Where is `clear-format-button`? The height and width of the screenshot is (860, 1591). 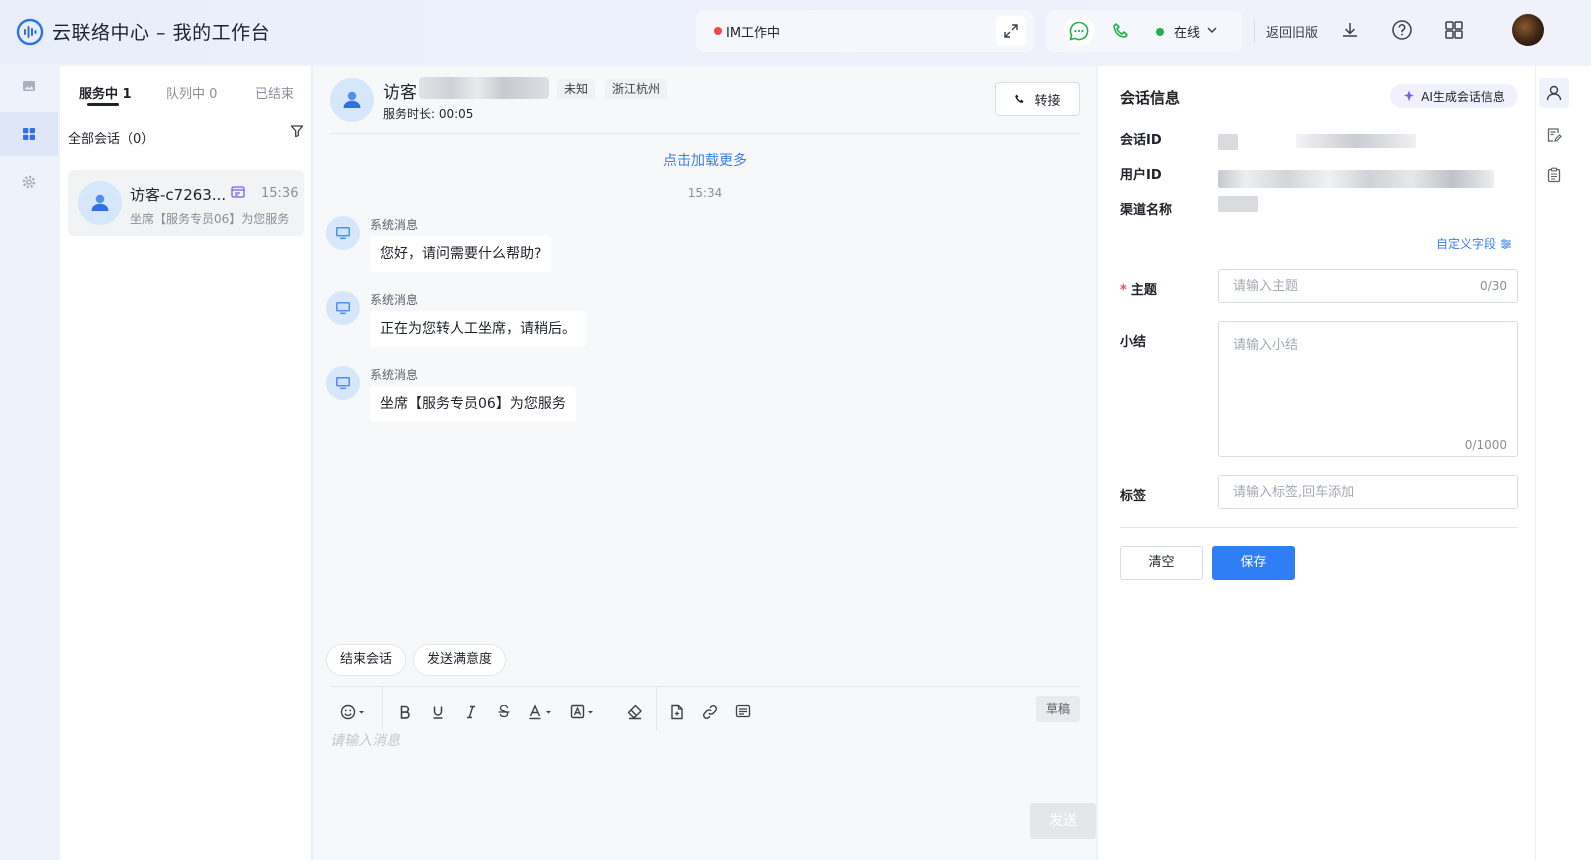
clear-format-button is located at coordinates (635, 712).